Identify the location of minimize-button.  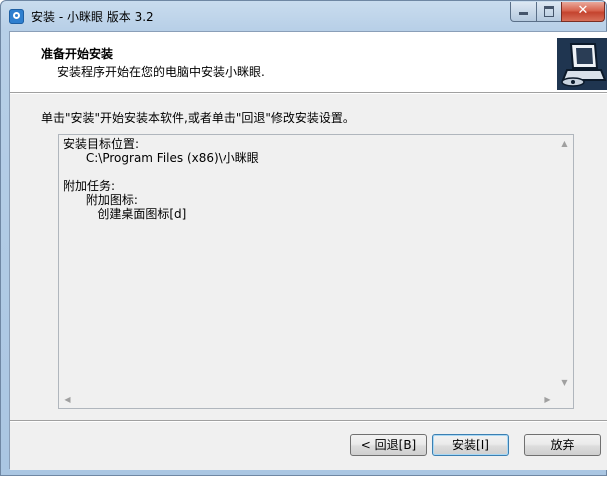
(523, 12).